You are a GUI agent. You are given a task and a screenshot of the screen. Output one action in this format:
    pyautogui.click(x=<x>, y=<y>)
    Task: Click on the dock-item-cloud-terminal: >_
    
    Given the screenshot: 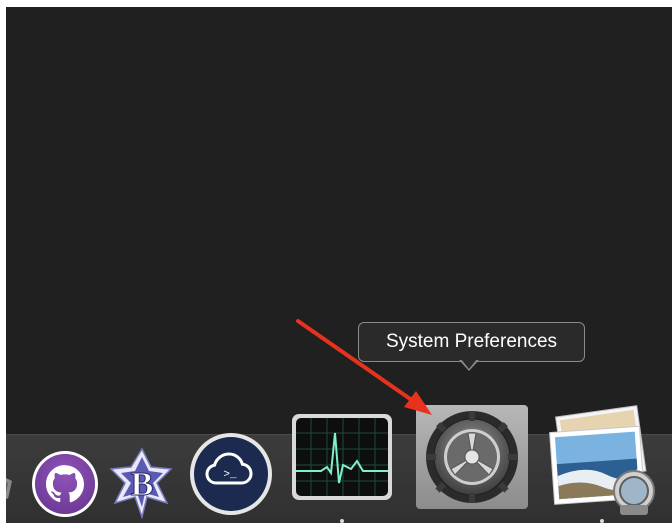 What is the action you would take?
    pyautogui.click(x=231, y=474)
    